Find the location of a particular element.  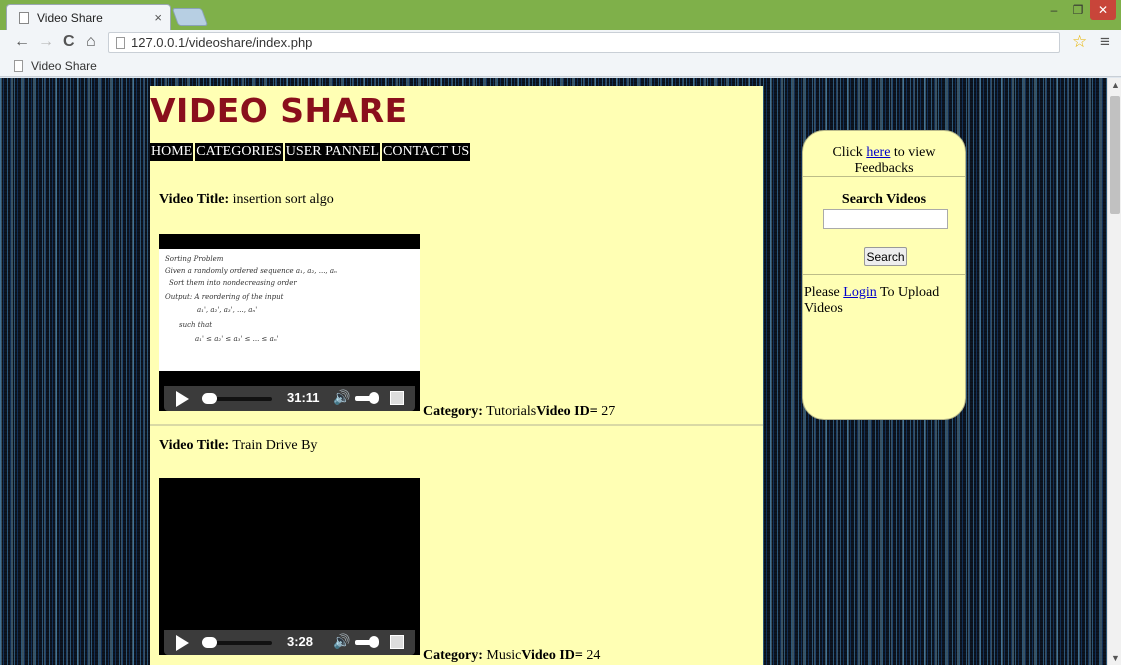

feedback-line: Click here to view Feedbacks is located at coordinates (884, 161).